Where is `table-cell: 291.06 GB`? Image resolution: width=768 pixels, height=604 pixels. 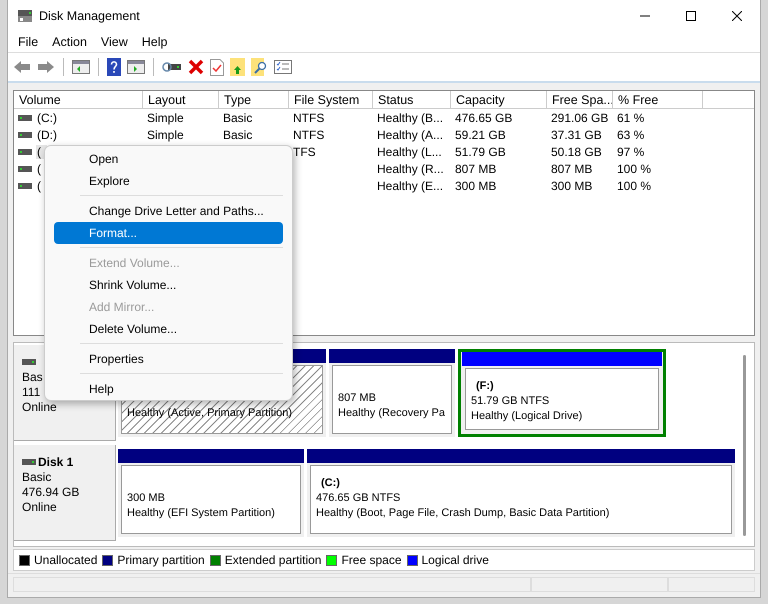 table-cell: 291.06 GB is located at coordinates (579, 117).